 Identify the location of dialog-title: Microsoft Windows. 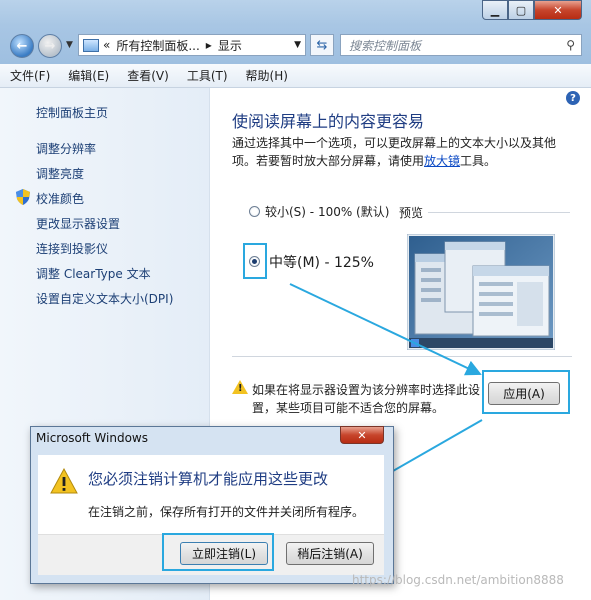
(92, 438).